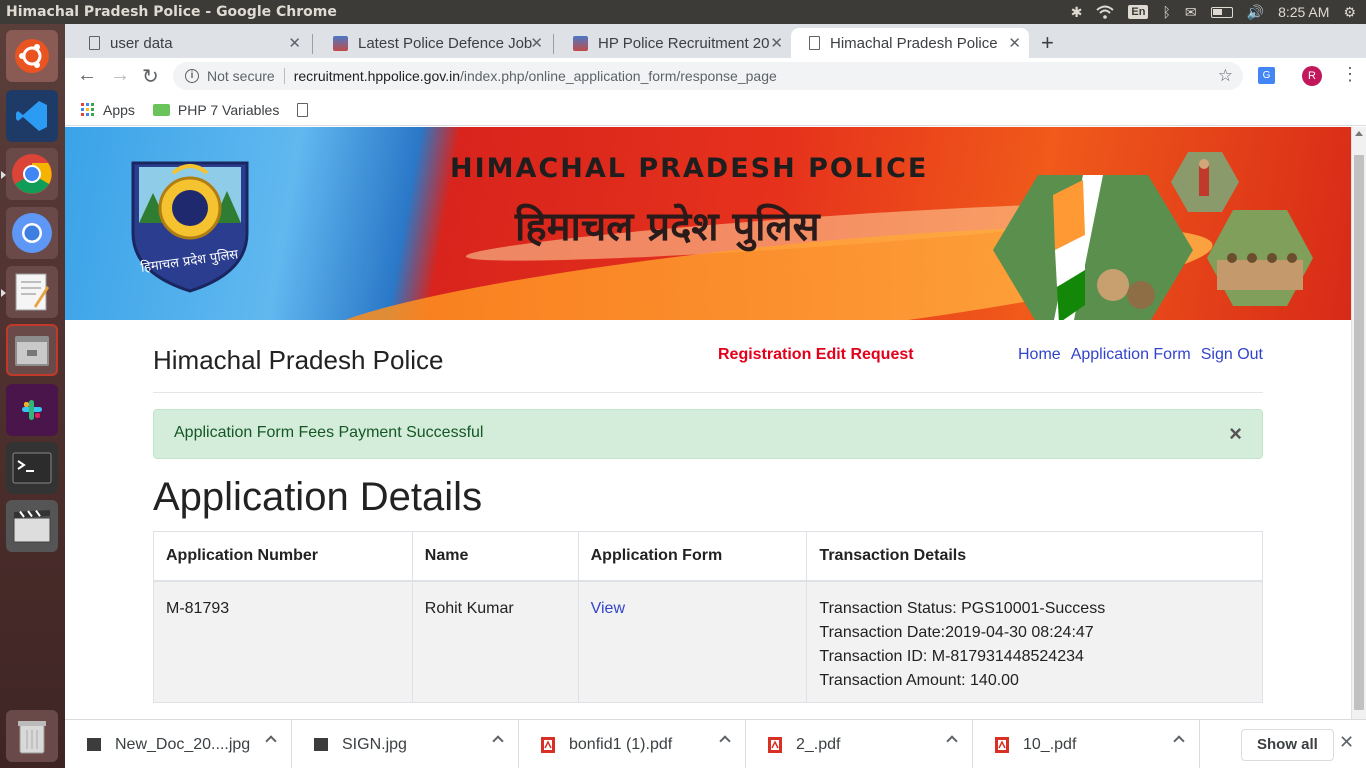 The width and height of the screenshot is (1366, 768). What do you see at coordinates (1166, 12) in the screenshot?
I see `bluetooth-icon: ᛒ` at bounding box center [1166, 12].